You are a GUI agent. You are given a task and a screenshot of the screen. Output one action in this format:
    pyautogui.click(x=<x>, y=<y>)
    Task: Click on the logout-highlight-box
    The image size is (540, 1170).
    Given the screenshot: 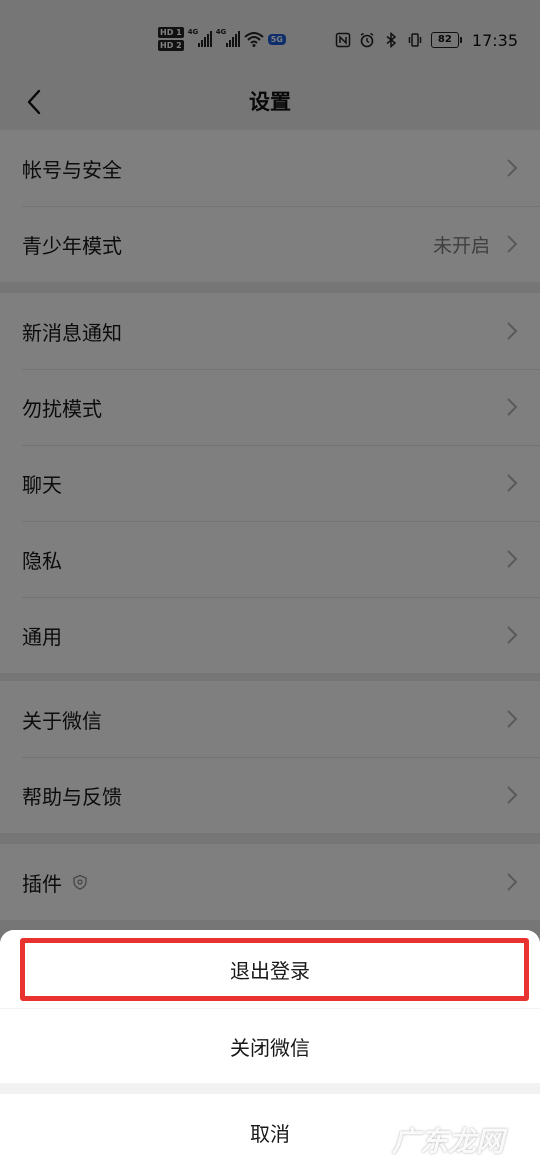 What is the action you would take?
    pyautogui.click(x=274, y=969)
    